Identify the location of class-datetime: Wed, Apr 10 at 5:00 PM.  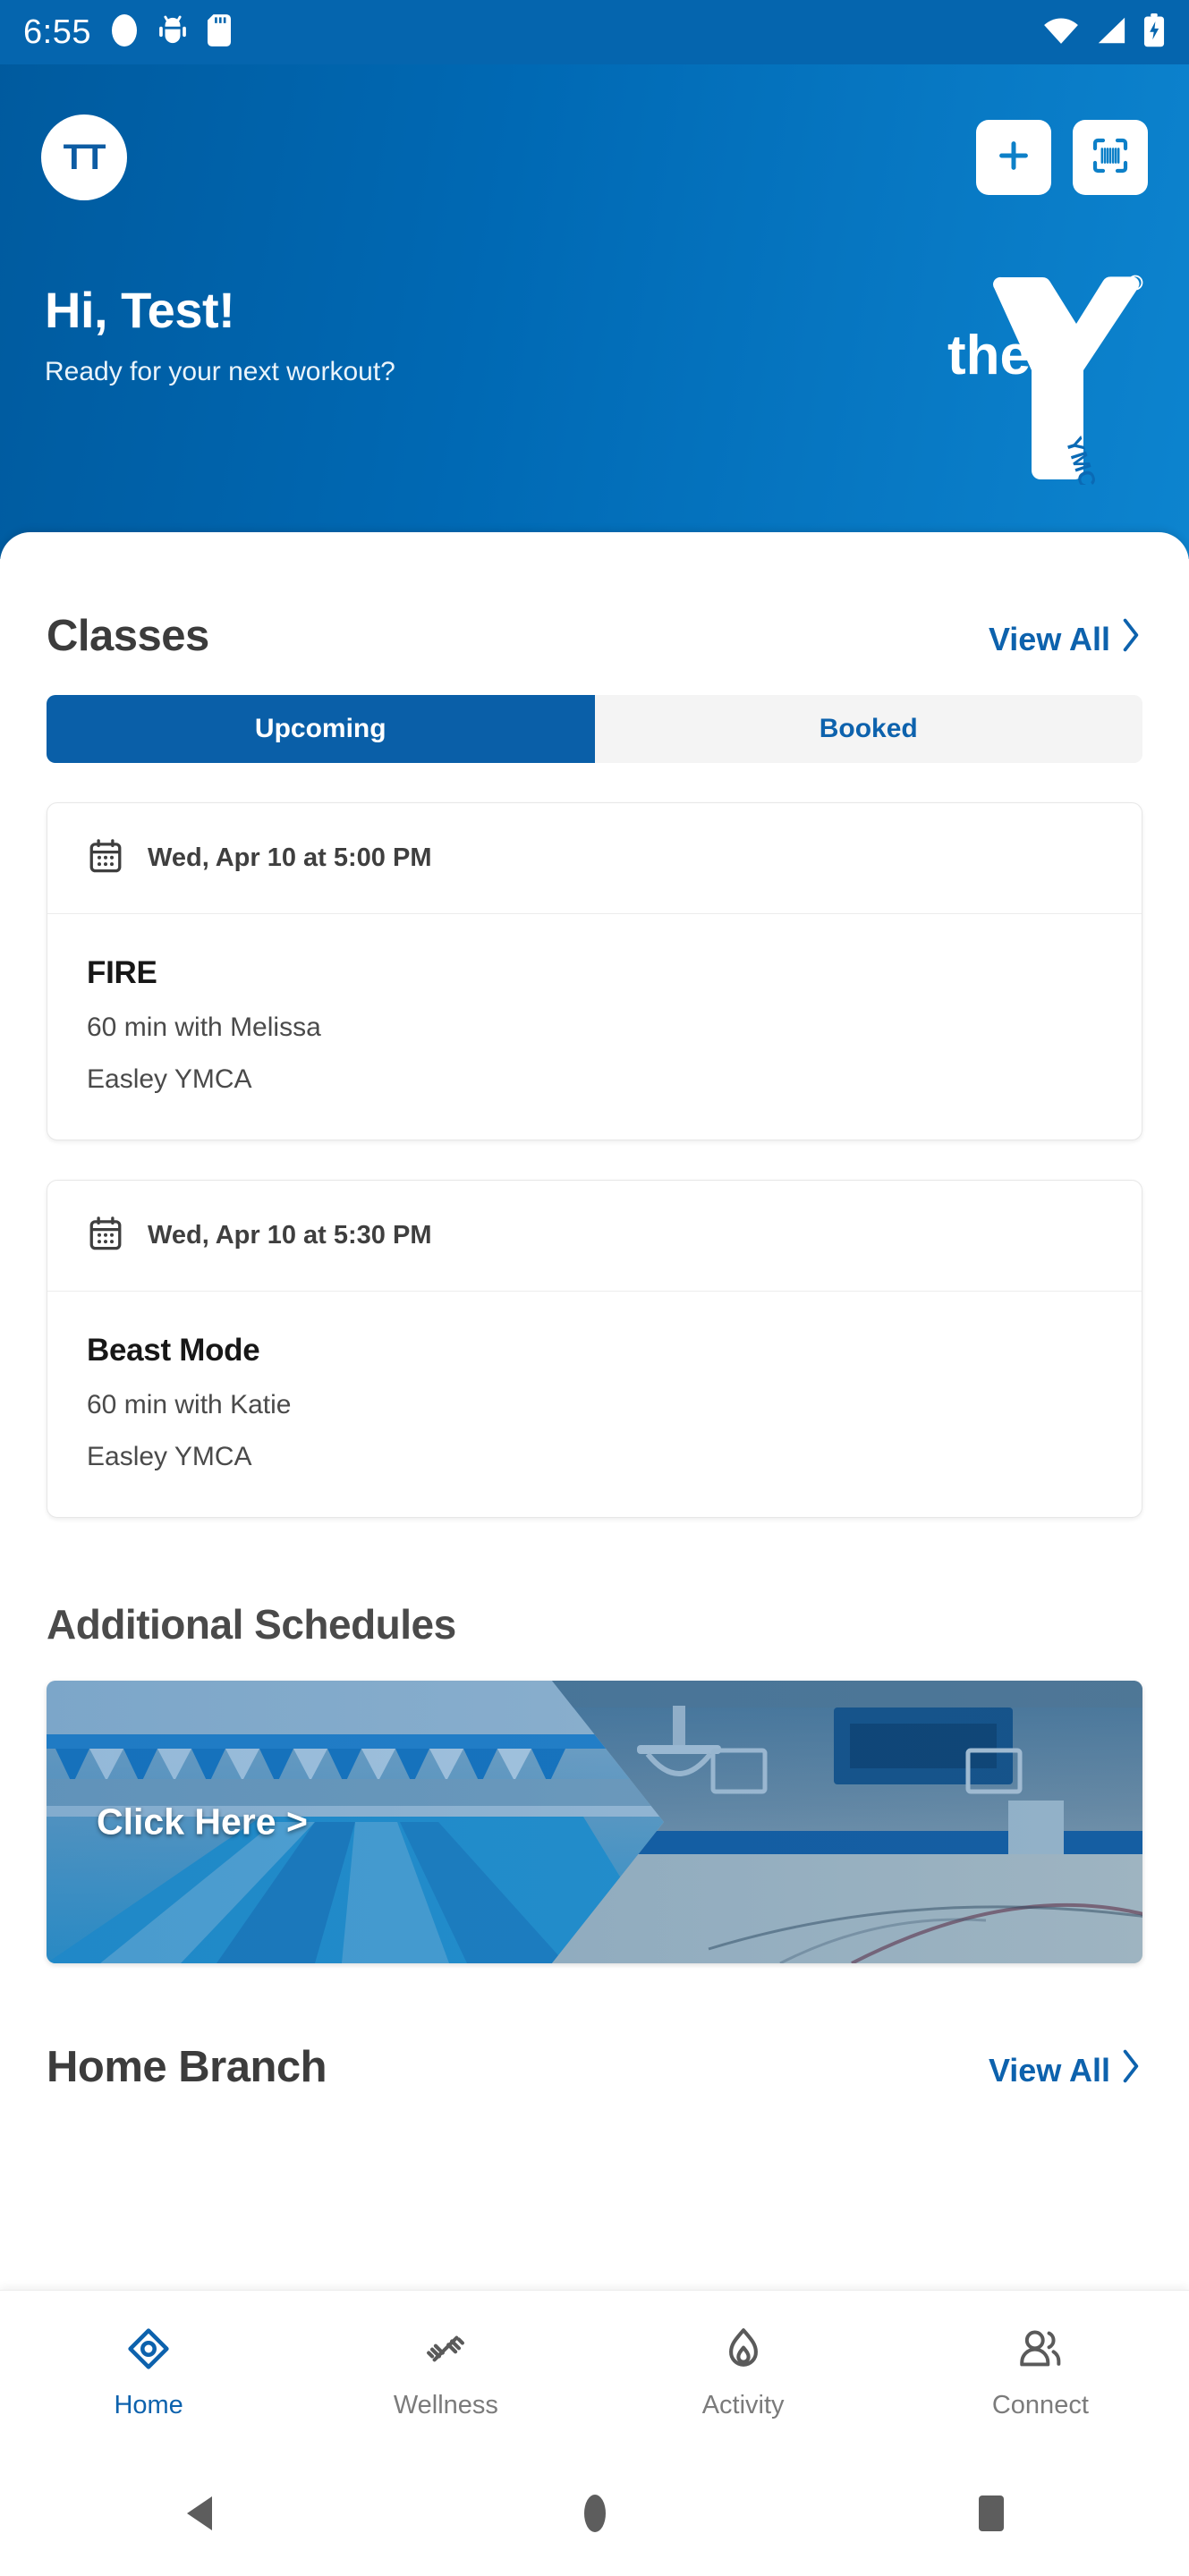
(290, 857).